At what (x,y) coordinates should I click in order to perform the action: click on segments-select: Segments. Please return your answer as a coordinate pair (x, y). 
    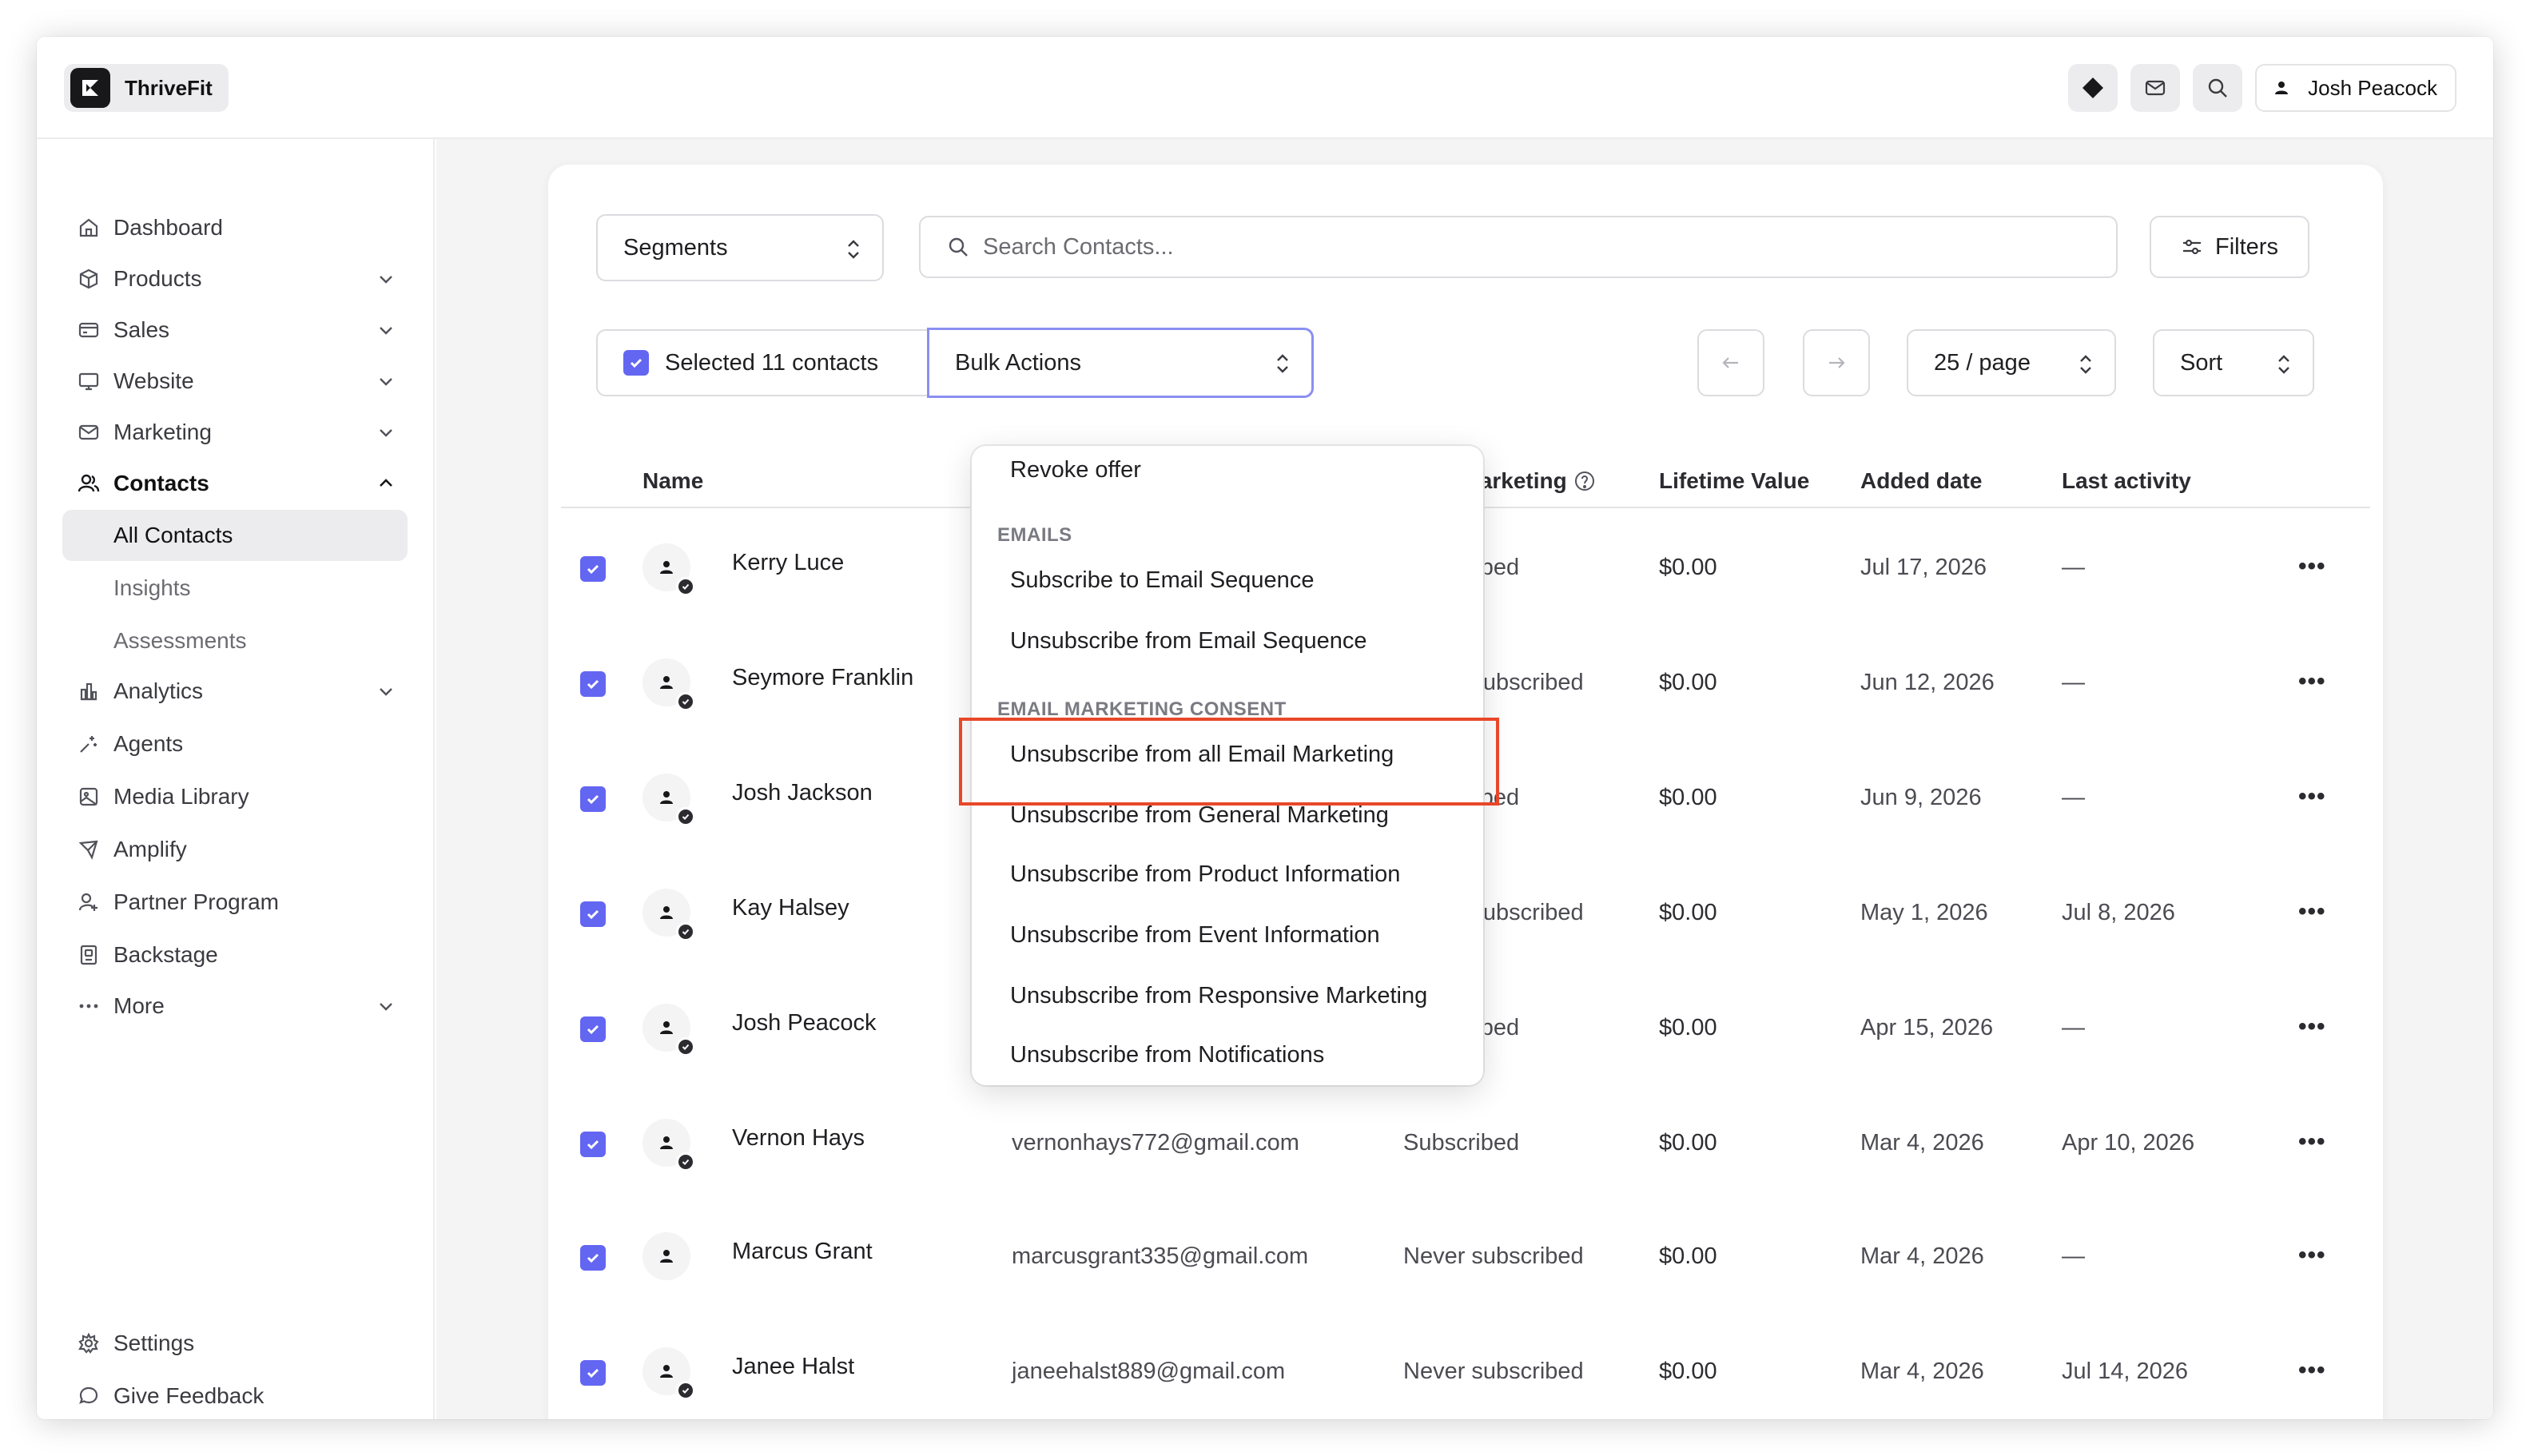
    Looking at the image, I should click on (740, 247).